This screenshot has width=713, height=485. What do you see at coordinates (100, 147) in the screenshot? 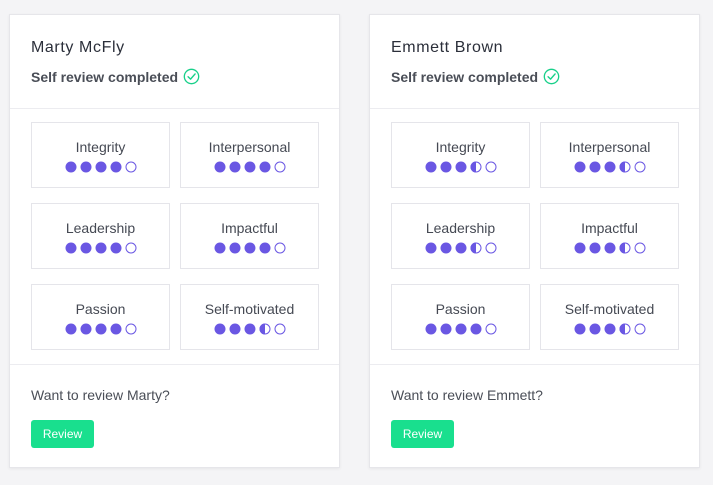
I see `skill-label: Integrity` at bounding box center [100, 147].